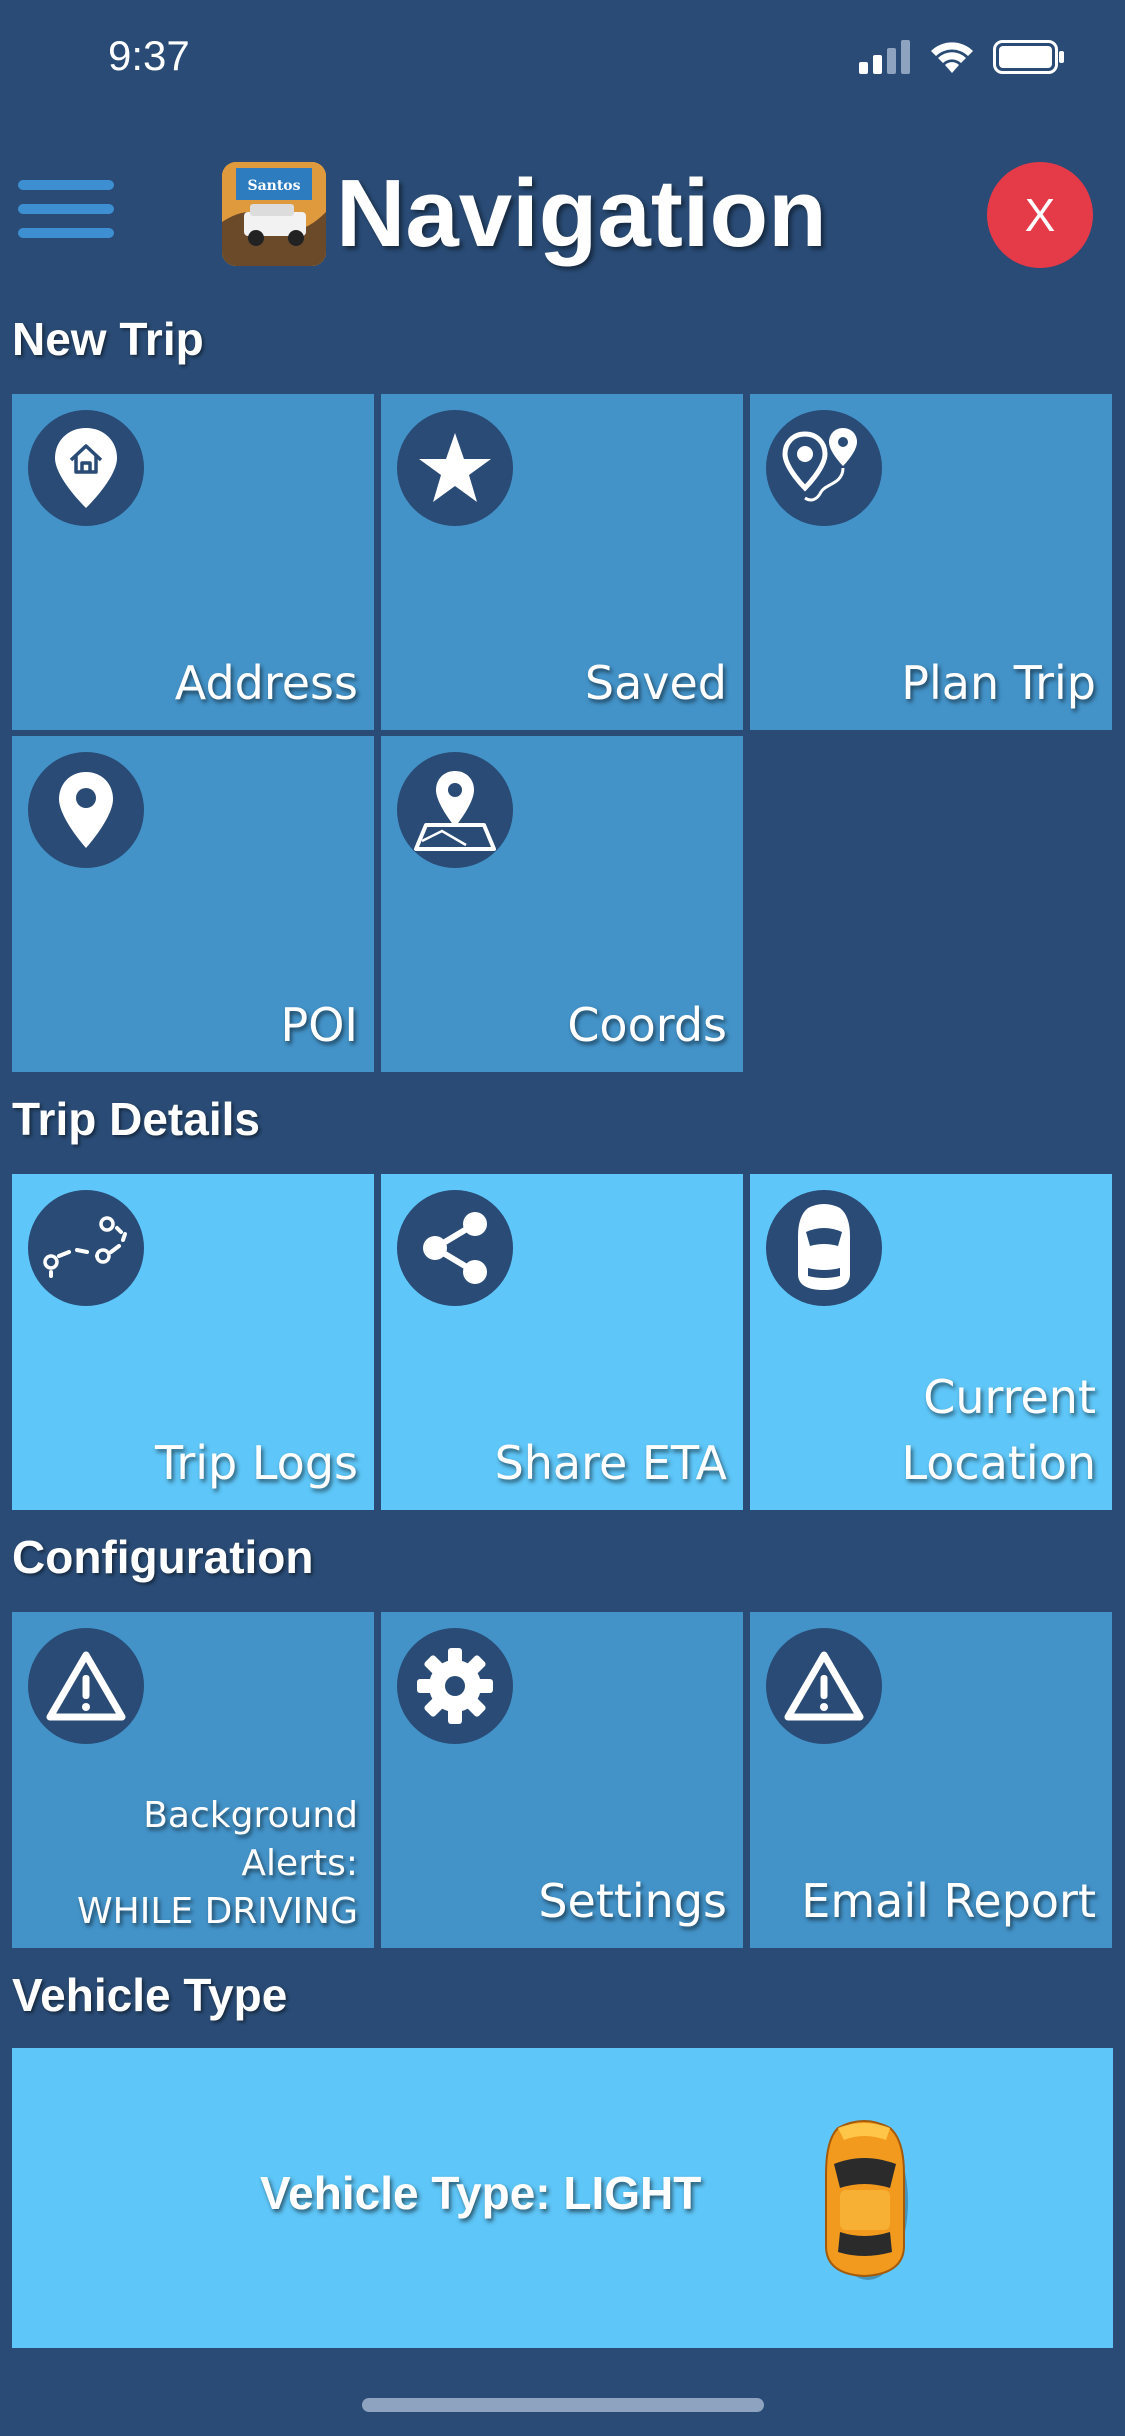  Describe the element at coordinates (150, 1995) in the screenshot. I see `section-title-vehicle-type: Vehicle Type` at that location.